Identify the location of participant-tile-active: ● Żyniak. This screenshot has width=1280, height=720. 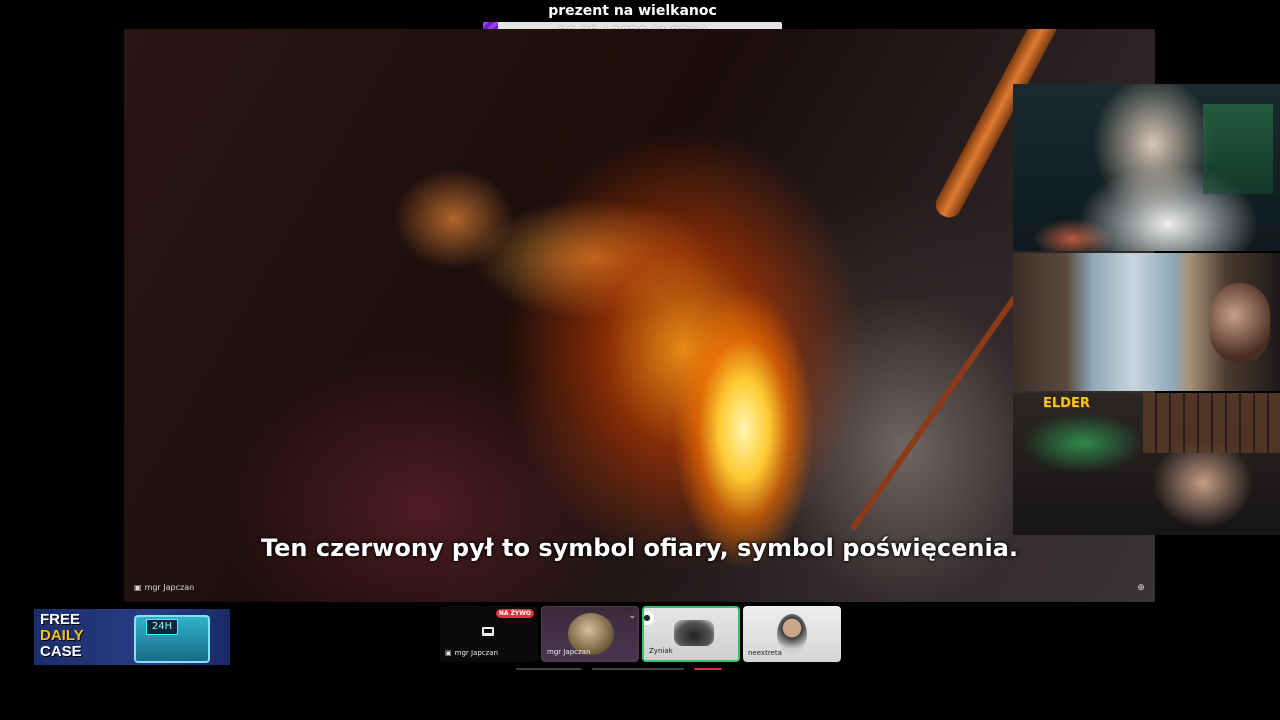
(691, 634).